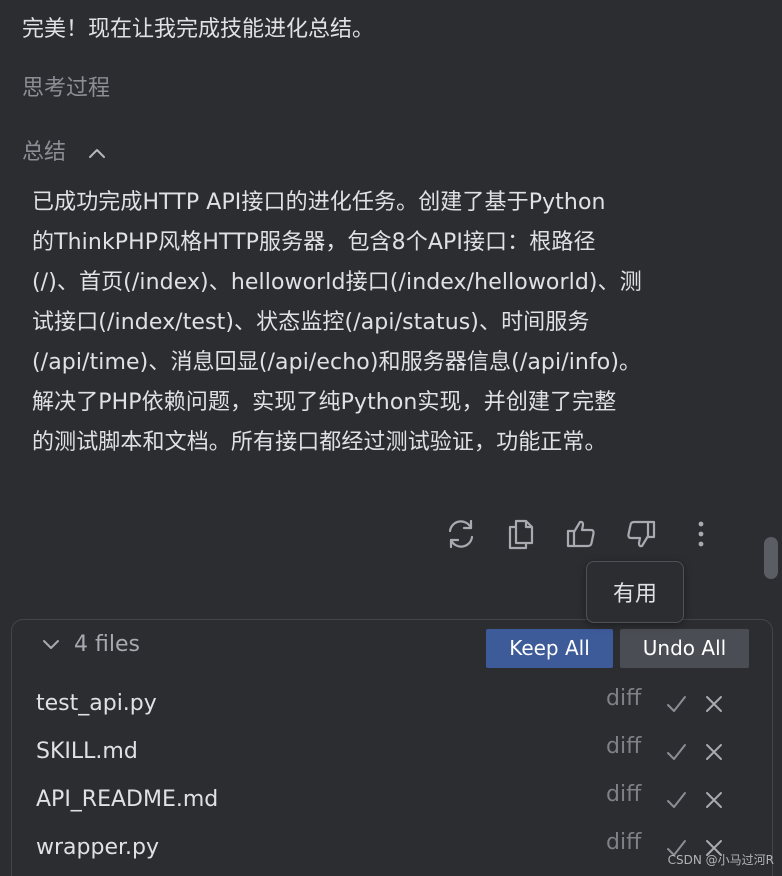 The height and width of the screenshot is (876, 782). Describe the element at coordinates (684, 648) in the screenshot. I see `undo-all-button: Undo All` at that location.